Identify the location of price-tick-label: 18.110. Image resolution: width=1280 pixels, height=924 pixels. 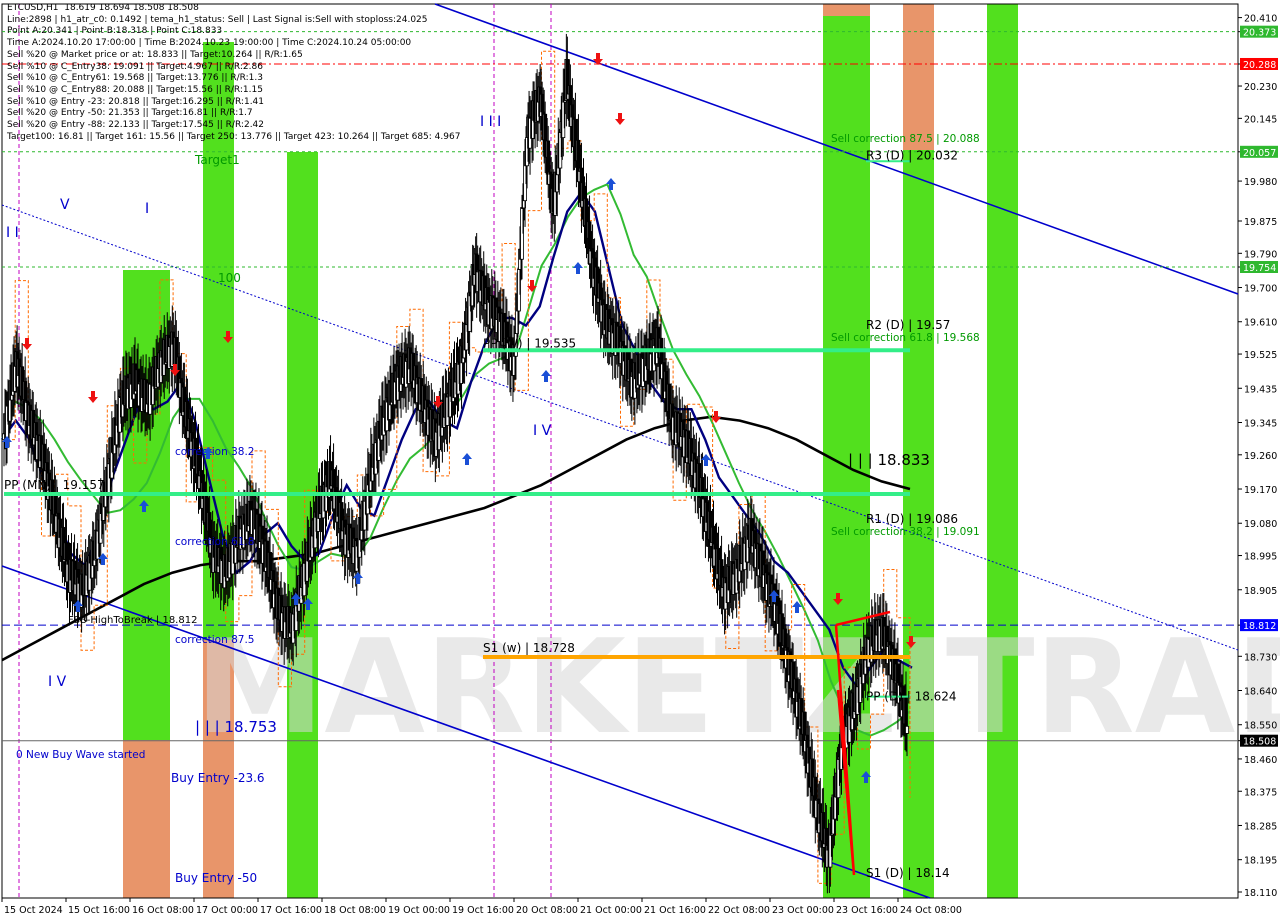
(1260, 893).